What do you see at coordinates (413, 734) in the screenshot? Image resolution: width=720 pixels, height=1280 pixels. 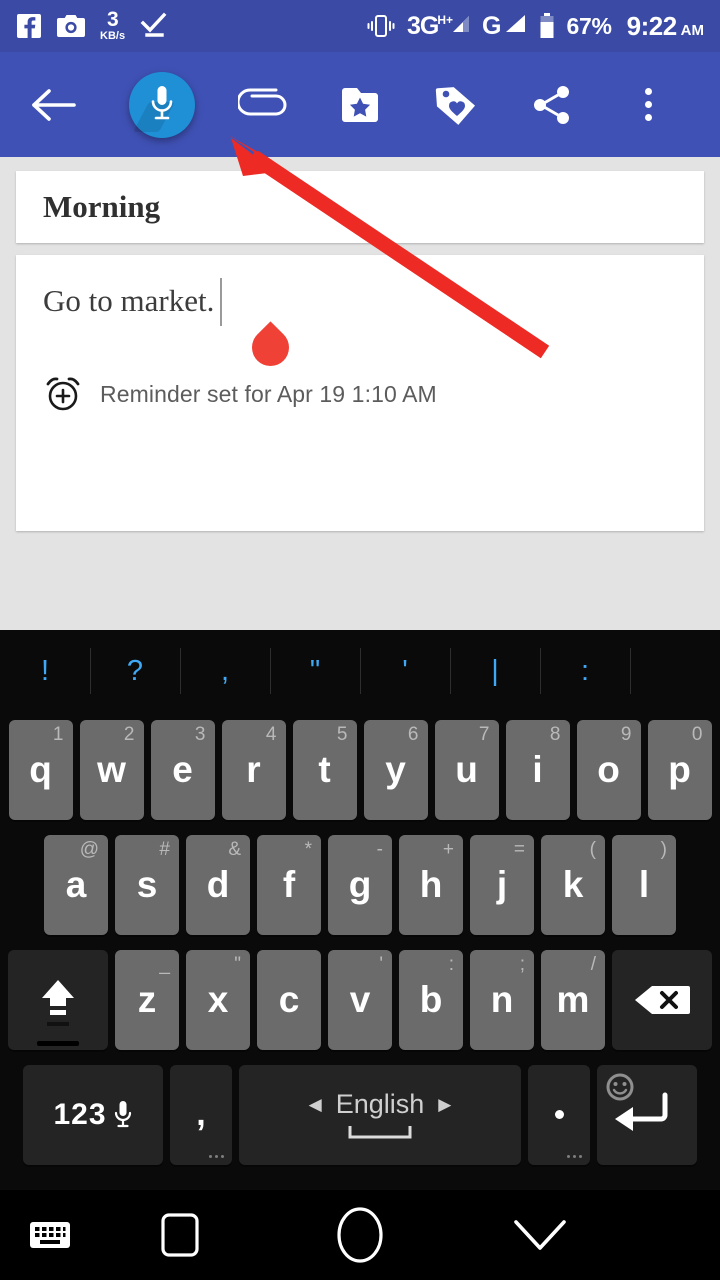 I see `key-hint: 6` at bounding box center [413, 734].